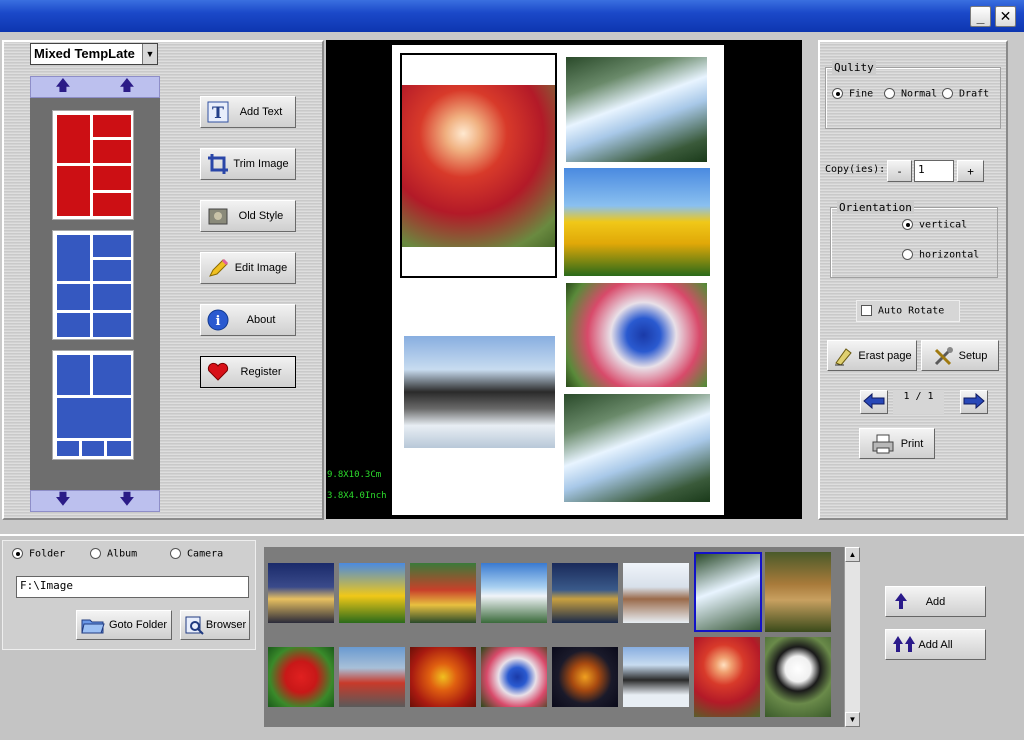 The height and width of the screenshot is (740, 1024). I want to click on orientation-vertical-option: vertical, so click(934, 225).